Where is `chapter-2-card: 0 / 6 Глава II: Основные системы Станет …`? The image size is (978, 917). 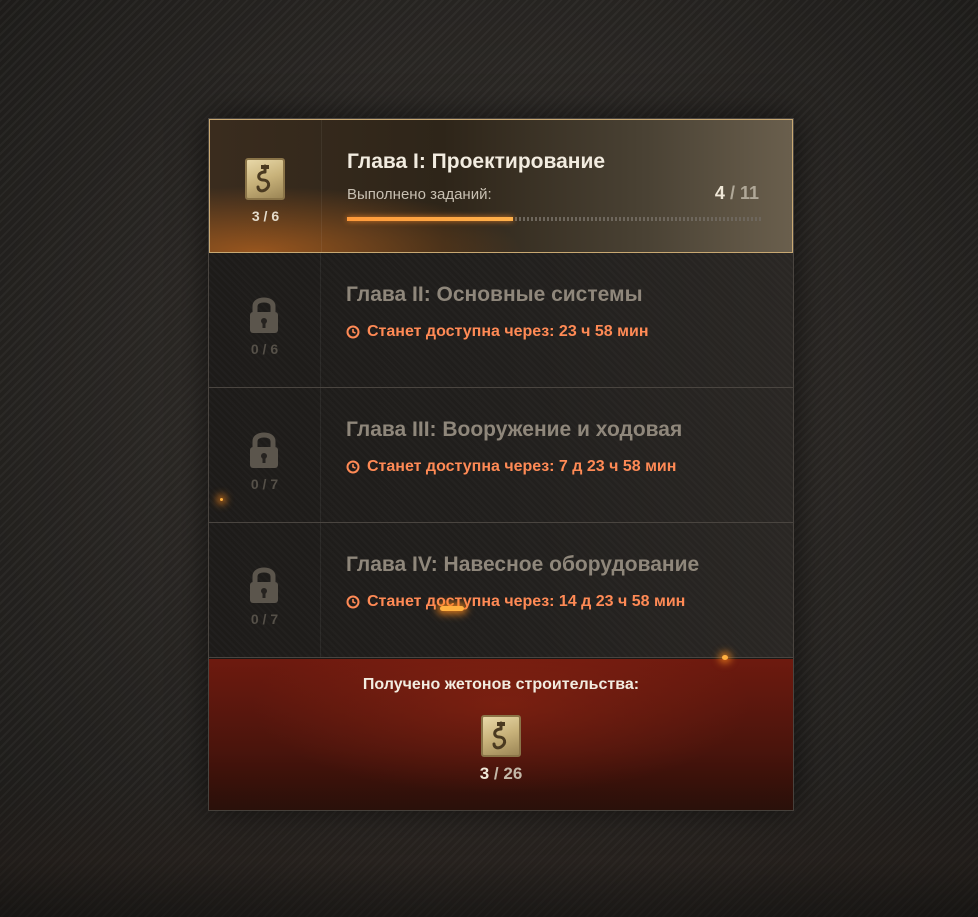 chapter-2-card: 0 / 6 Глава II: Основные системы Станет … is located at coordinates (501, 320).